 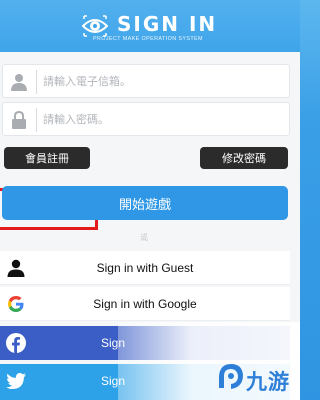 I want to click on guest-signin-button: Sign in with Guest, so click(x=145, y=268).